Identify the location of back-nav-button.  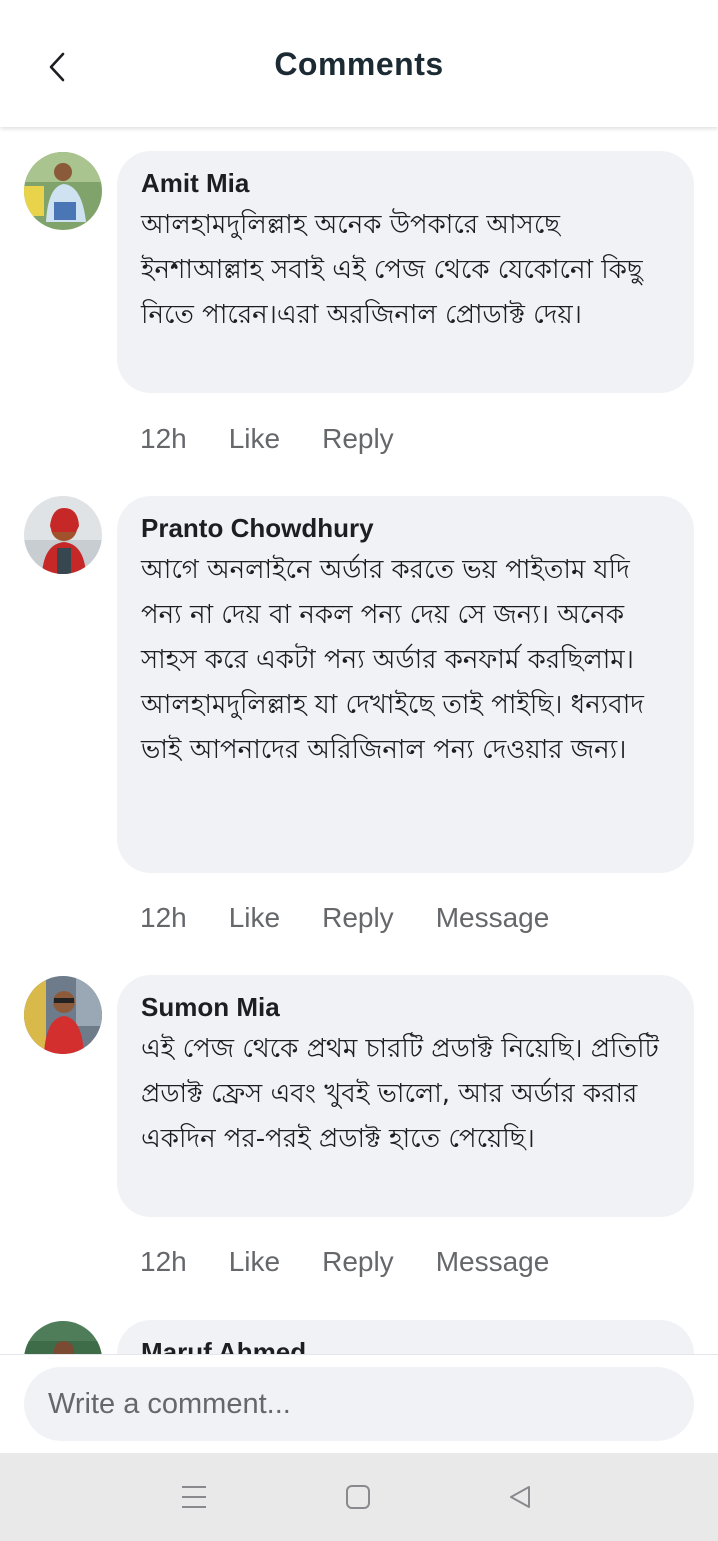
(520, 1497).